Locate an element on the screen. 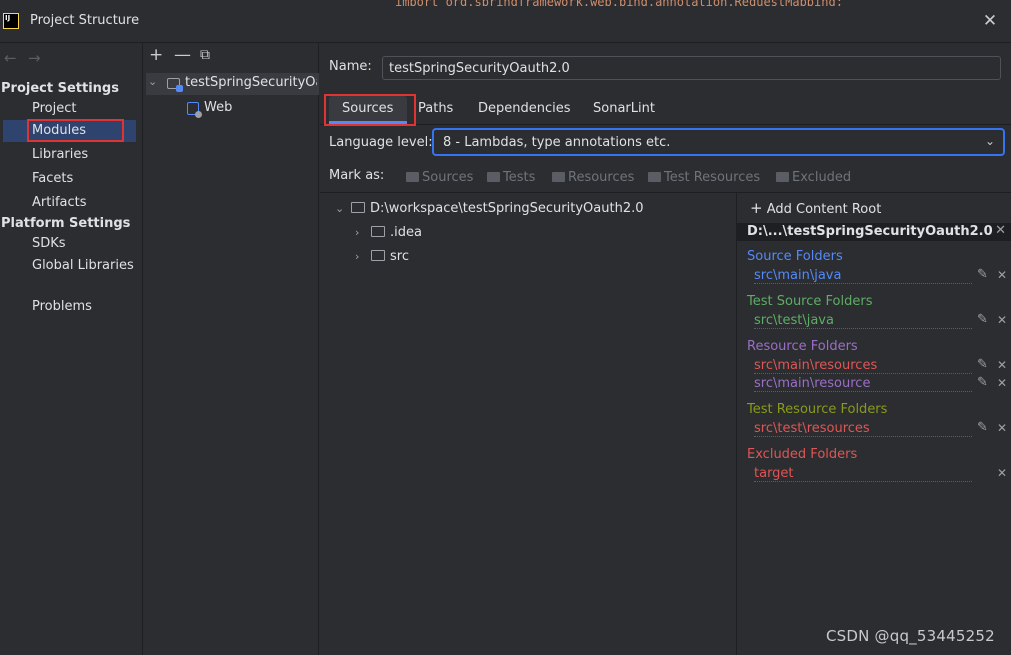  mark-excluded-button: Excluded is located at coordinates (813, 177).